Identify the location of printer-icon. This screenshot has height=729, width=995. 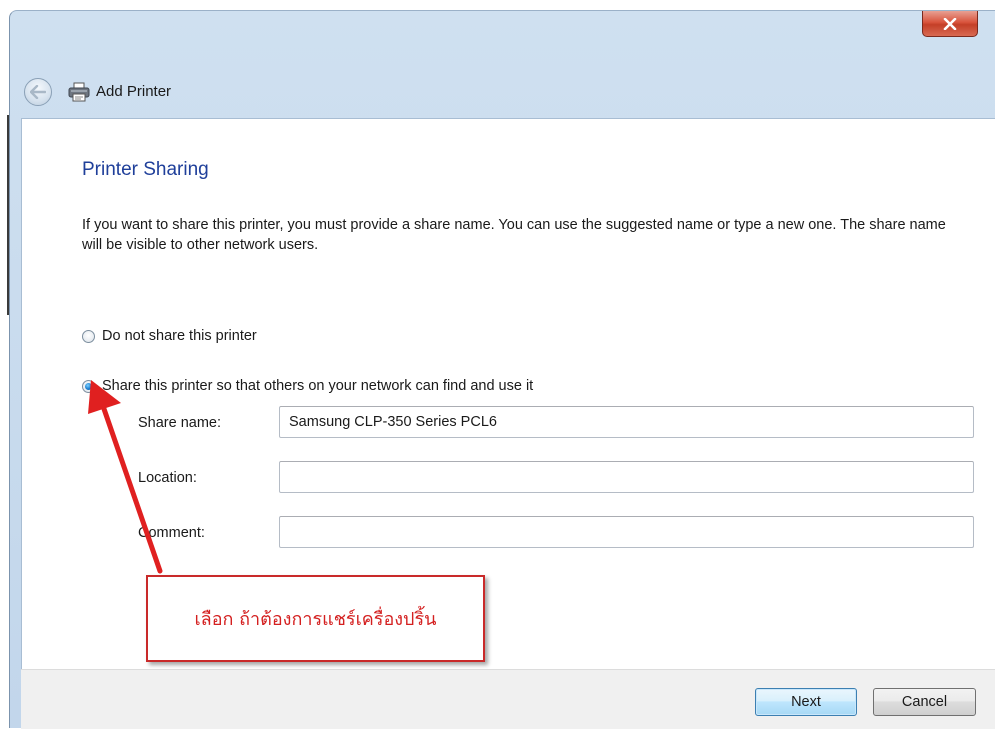
(79, 92).